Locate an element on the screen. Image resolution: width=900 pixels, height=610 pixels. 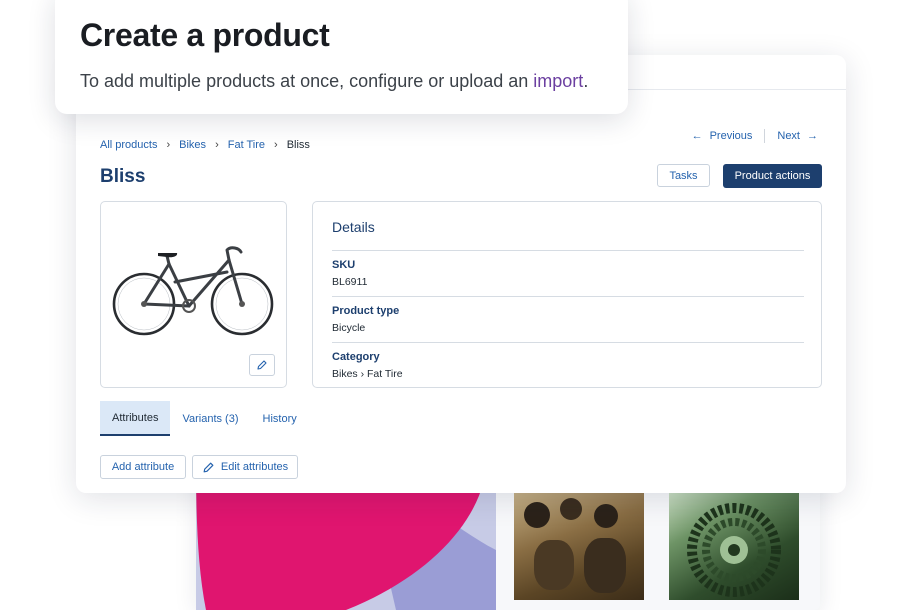
bicycle-image is located at coordinates (193, 291).